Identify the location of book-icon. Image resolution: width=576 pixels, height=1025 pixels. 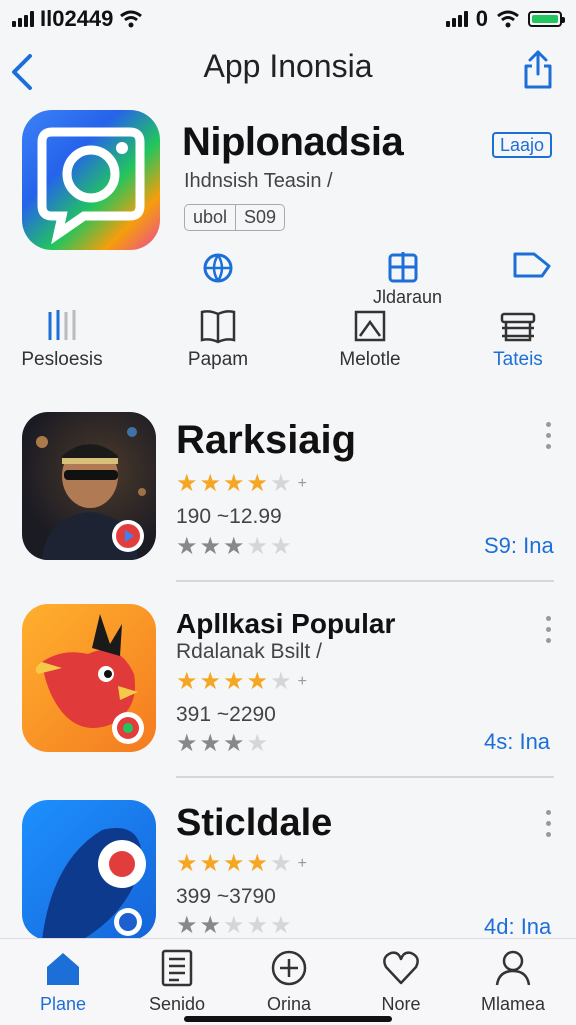
(218, 327).